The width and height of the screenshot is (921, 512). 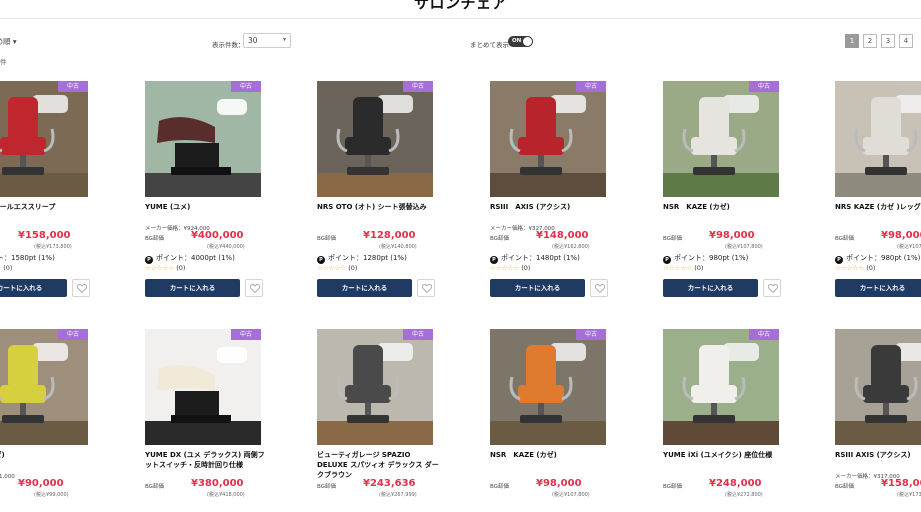 I want to click on heart-icon, so click(x=600, y=288).